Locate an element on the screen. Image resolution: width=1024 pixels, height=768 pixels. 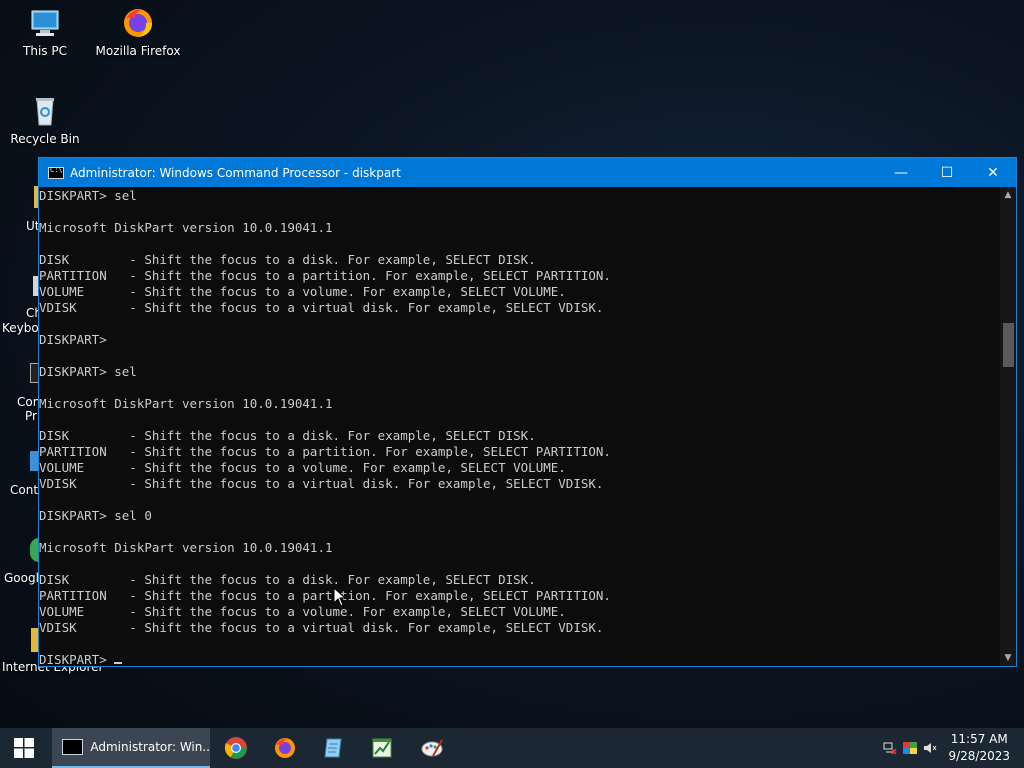
chrome-icon is located at coordinates (236, 748).